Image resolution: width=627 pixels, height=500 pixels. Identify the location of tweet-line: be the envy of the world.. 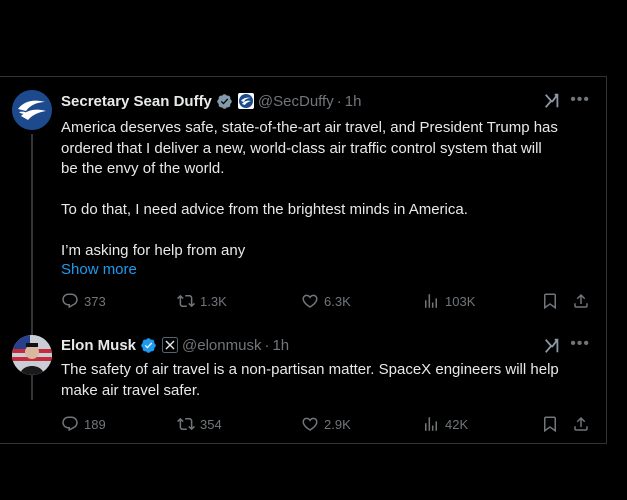
(143, 168).